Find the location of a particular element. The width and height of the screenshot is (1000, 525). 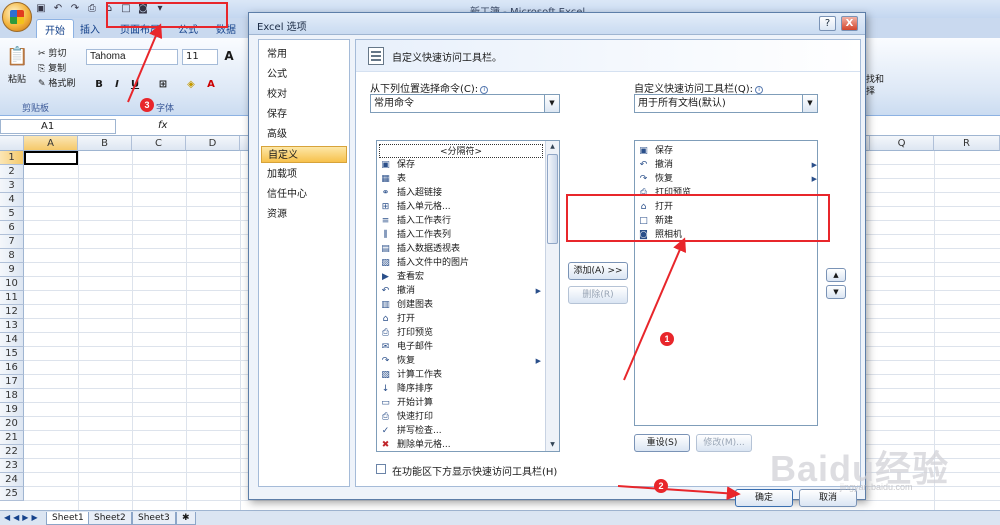

help-button: ? is located at coordinates (827, 23).